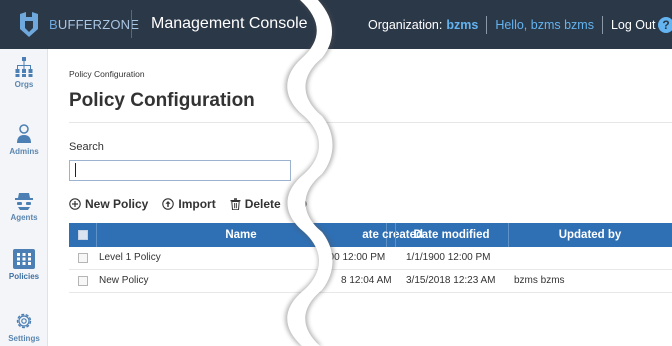 This screenshot has width=672, height=346. I want to click on sidebar-item-label: Admins, so click(24, 151).